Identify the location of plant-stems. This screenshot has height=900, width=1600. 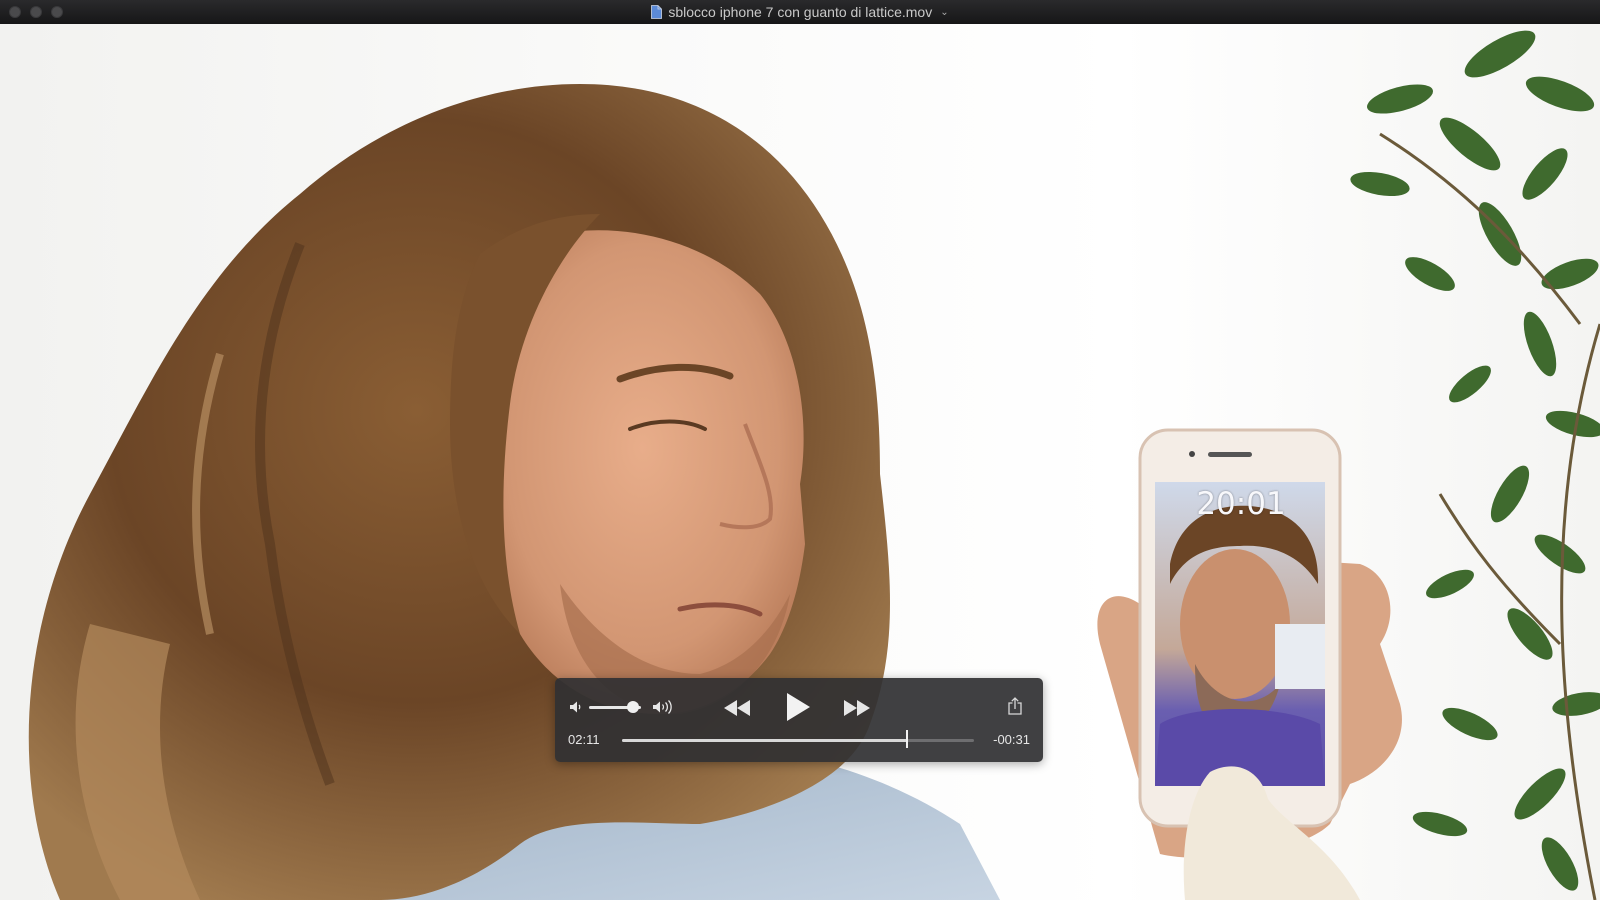
(1489, 516).